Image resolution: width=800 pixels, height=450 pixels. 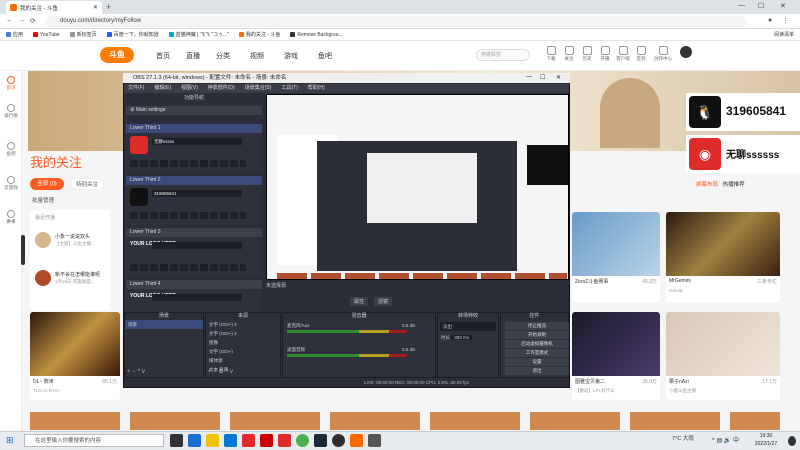 What do you see at coordinates (189, 88) in the screenshot?
I see `menu-view: 视图(V)` at bounding box center [189, 88].